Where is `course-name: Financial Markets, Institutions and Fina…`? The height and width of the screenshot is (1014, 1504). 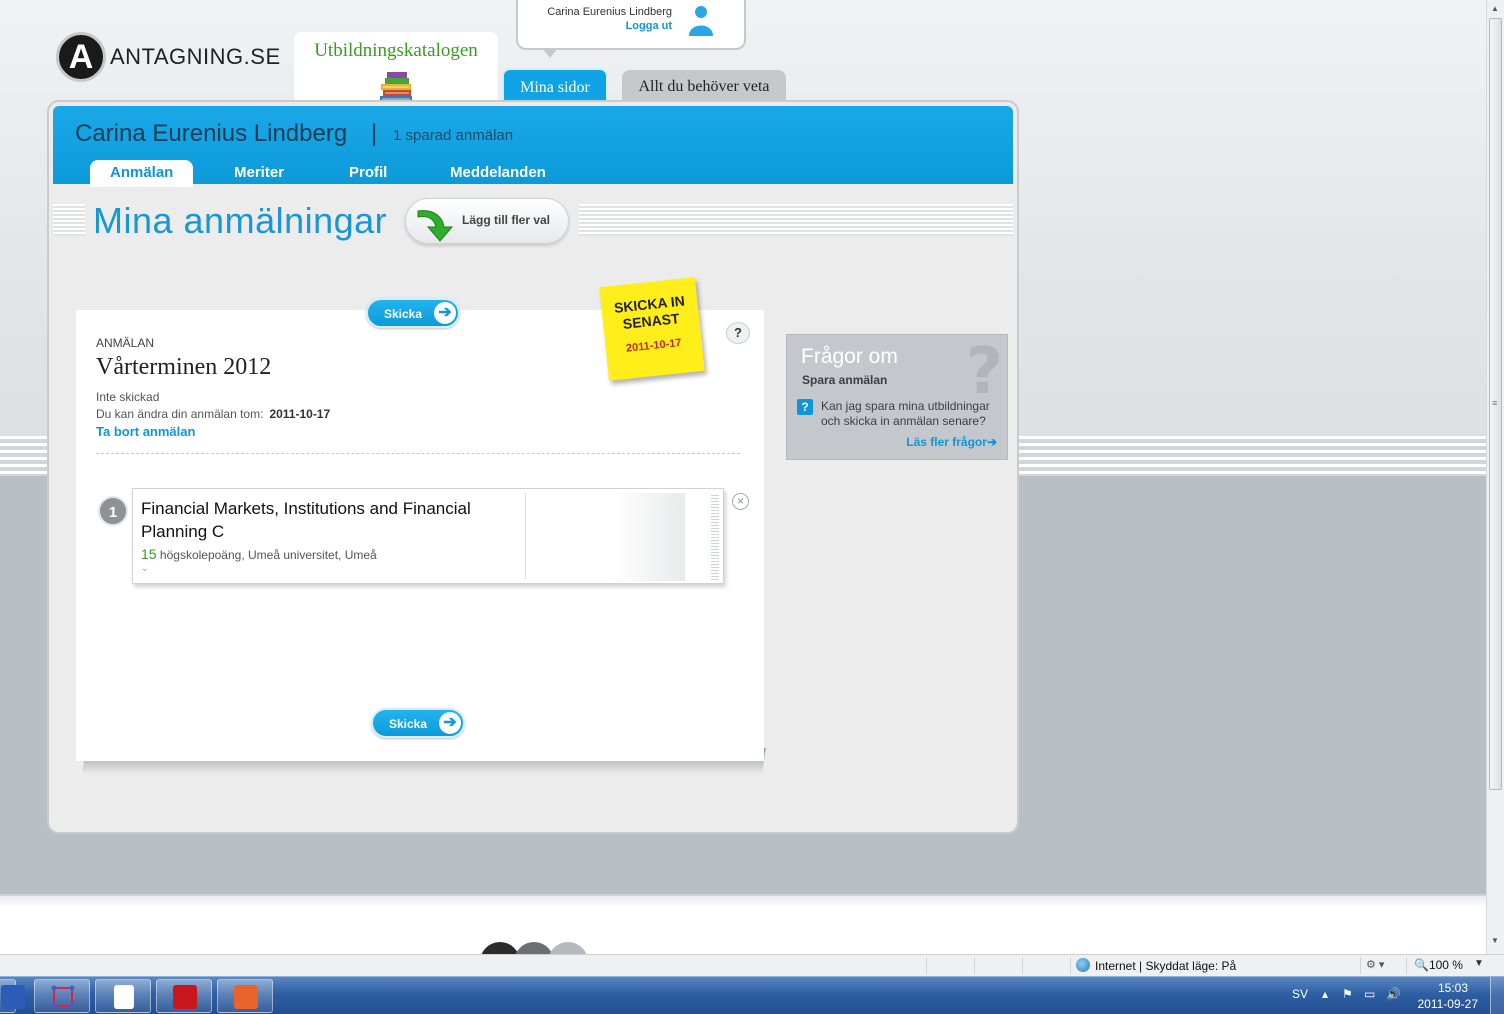
course-name: Financial Markets, Institutions and Fina… is located at coordinates (331, 520).